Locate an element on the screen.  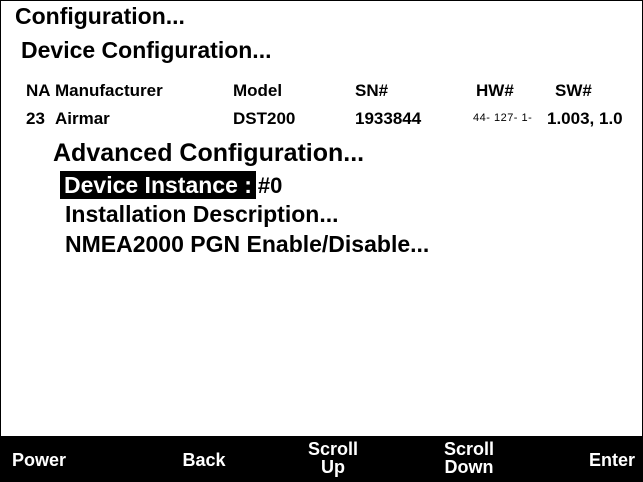
cell-na: 23 is located at coordinates (35, 118).